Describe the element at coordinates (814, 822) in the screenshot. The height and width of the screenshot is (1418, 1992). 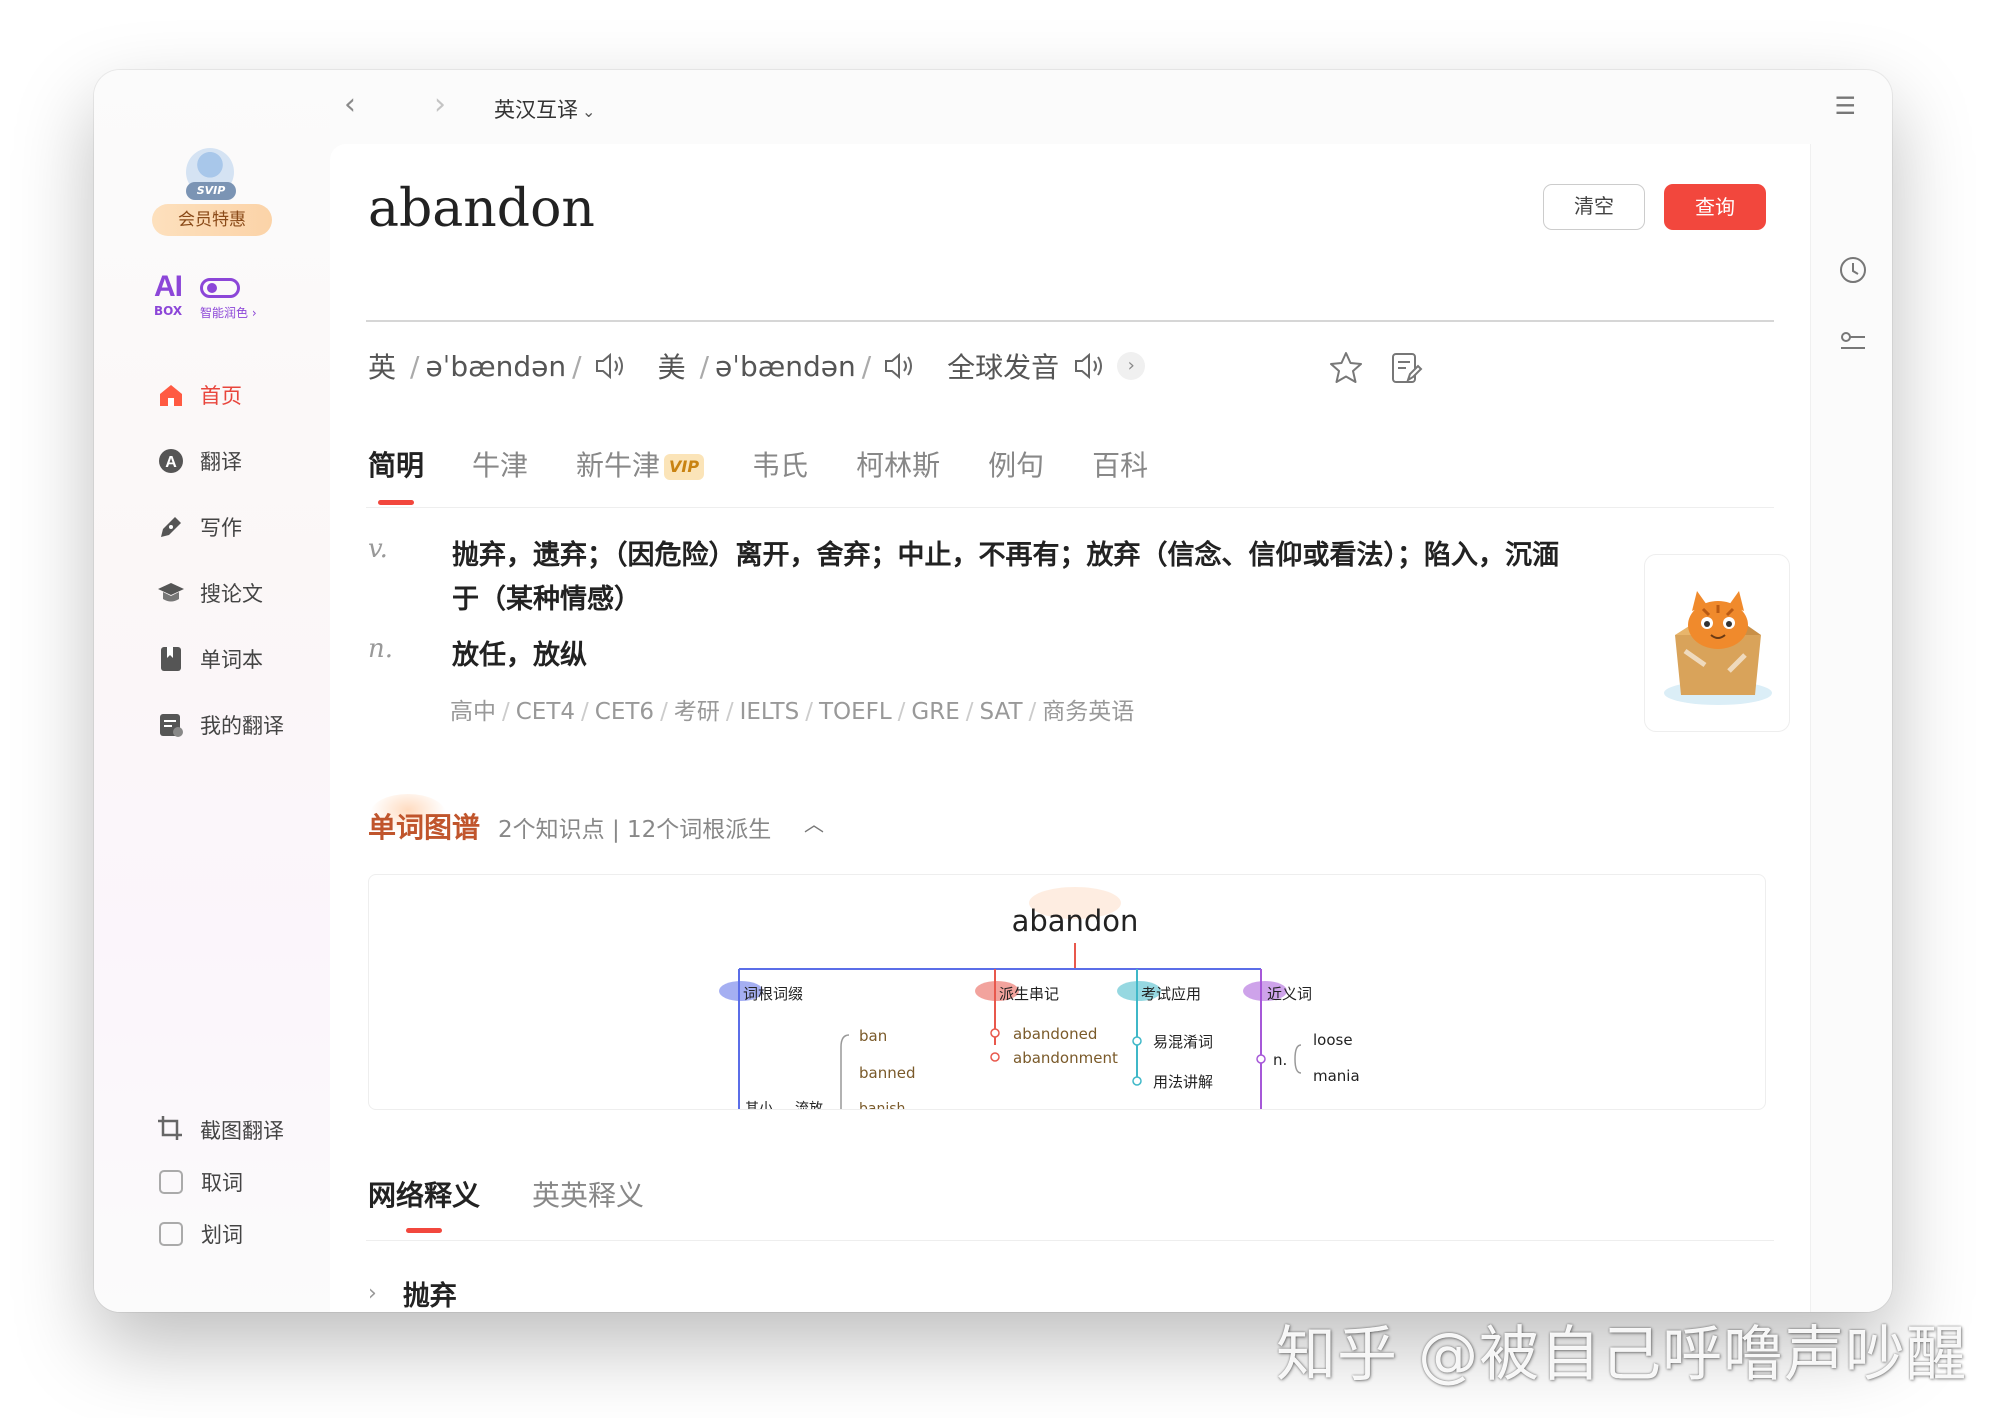
I see `chevron-up-icon: ︿` at that location.